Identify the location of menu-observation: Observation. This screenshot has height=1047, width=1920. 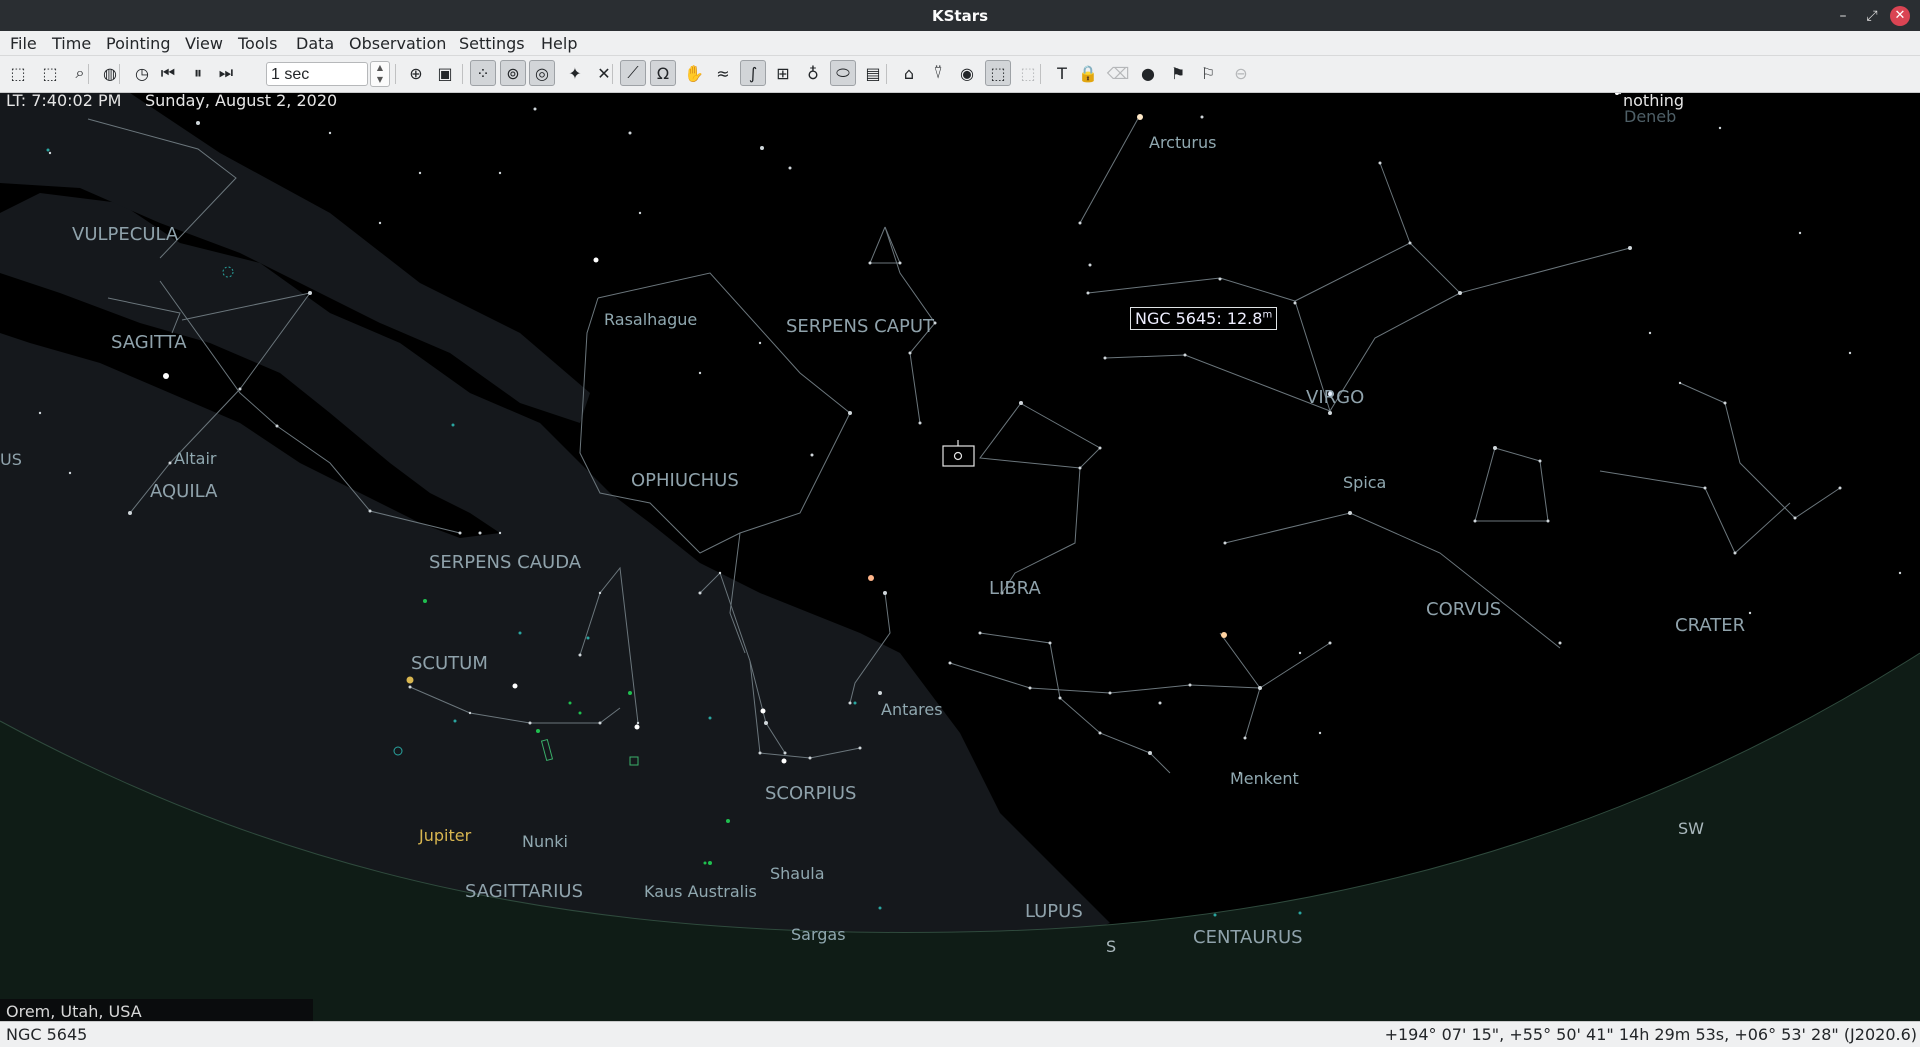
(397, 43).